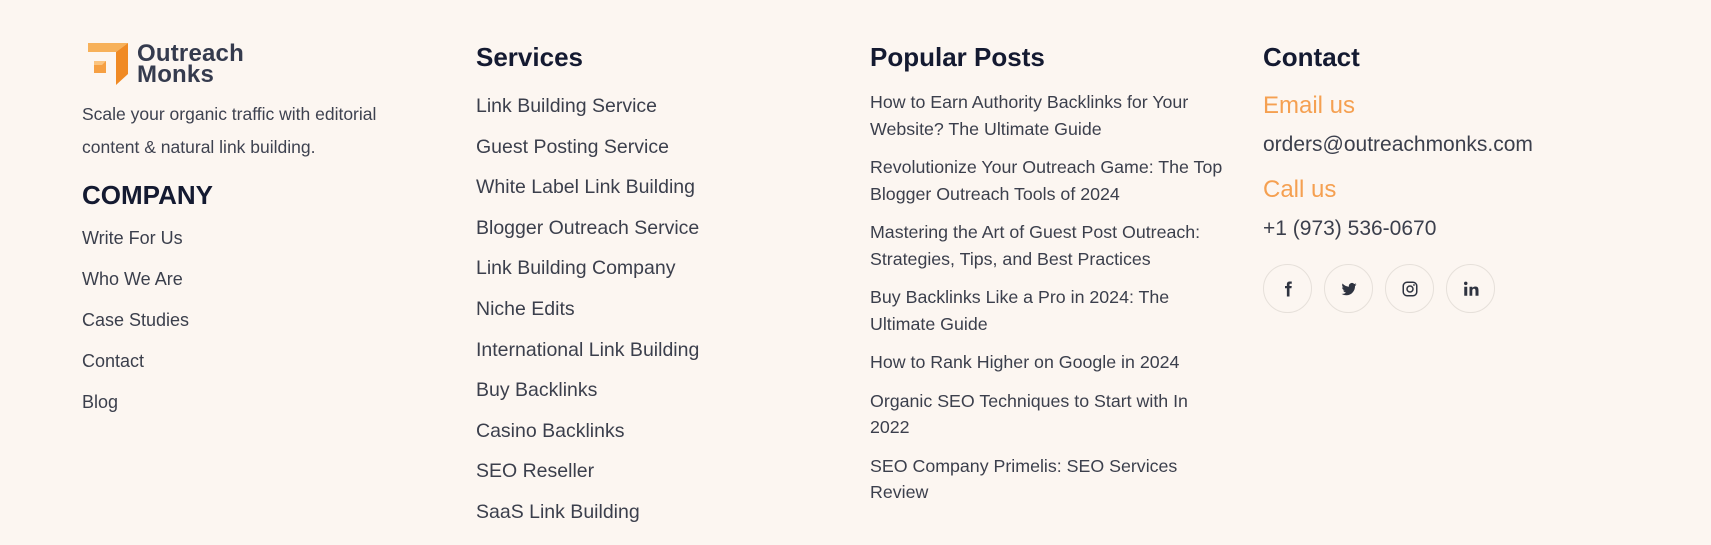 The image size is (1711, 545). What do you see at coordinates (525, 309) in the screenshot?
I see `service-link: Niche Edits` at bounding box center [525, 309].